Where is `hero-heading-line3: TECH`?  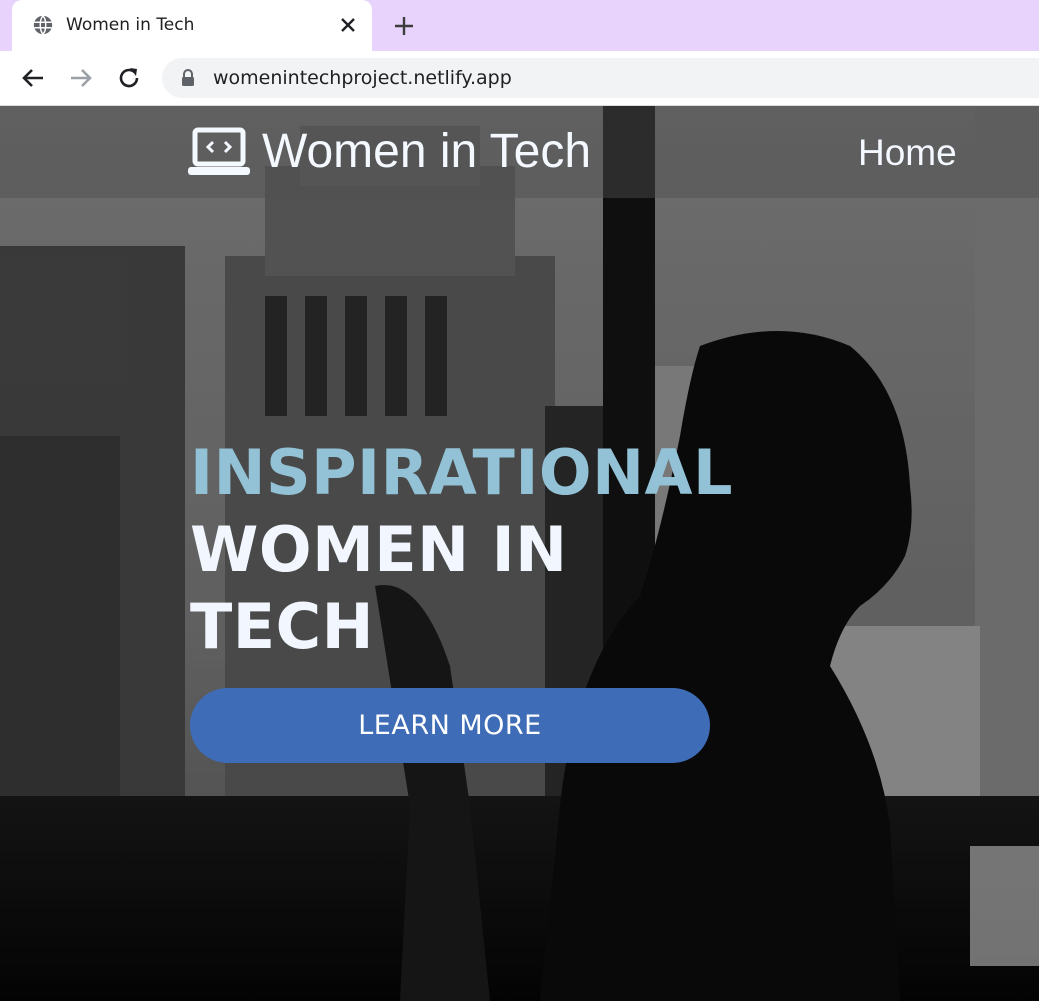 hero-heading-line3: TECH is located at coordinates (282, 626).